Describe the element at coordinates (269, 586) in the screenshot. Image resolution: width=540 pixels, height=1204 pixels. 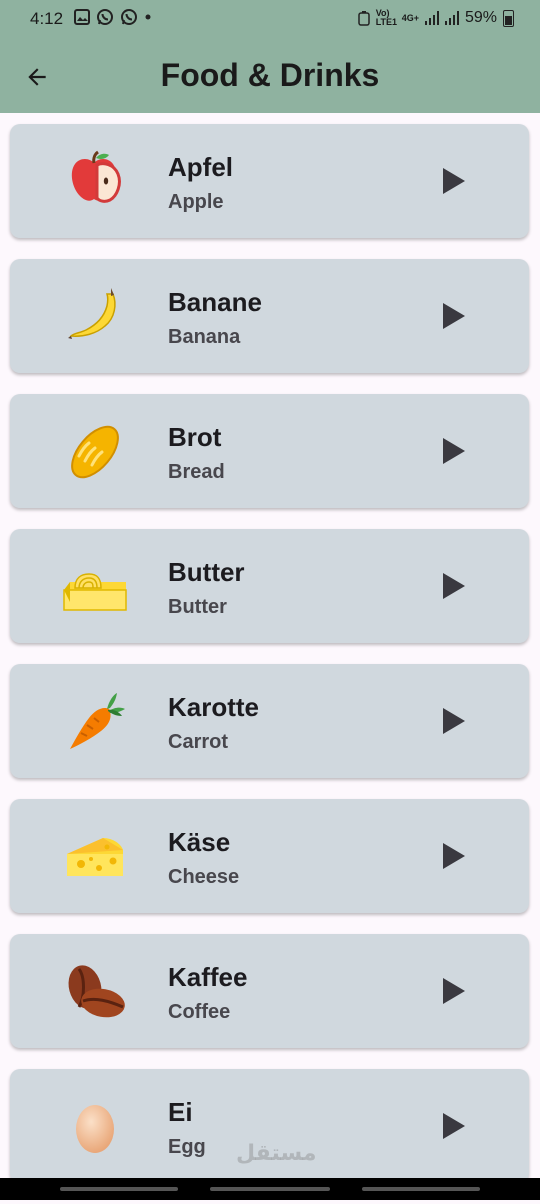
I see `list-item: Butter Butter` at that location.